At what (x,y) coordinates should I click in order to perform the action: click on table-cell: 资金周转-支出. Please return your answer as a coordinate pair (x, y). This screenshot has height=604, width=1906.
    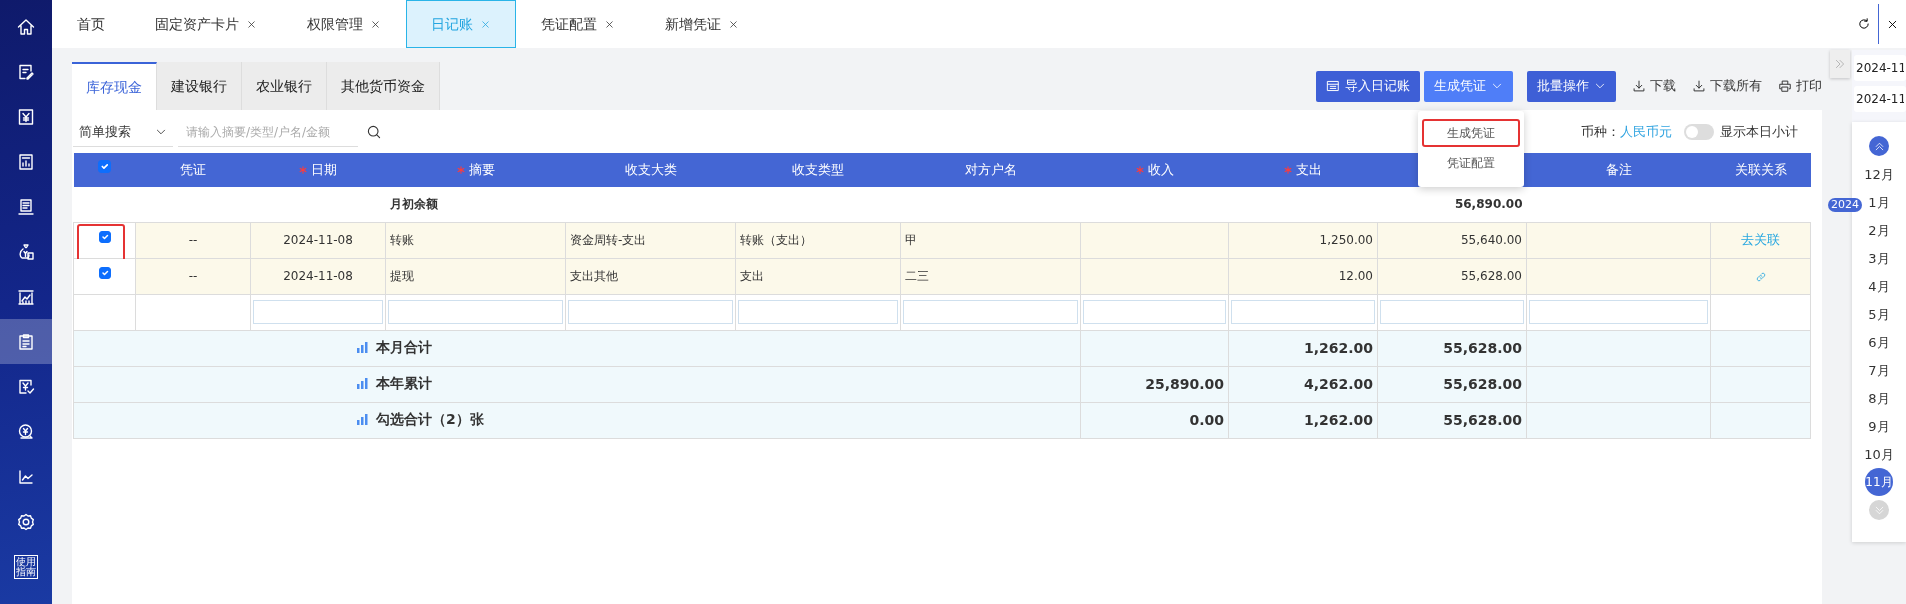
    Looking at the image, I should click on (608, 240).